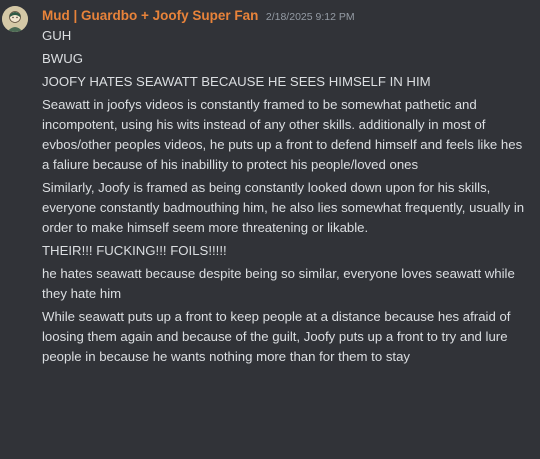 The height and width of the screenshot is (459, 540). I want to click on avatar-illustration-icon, so click(15, 19).